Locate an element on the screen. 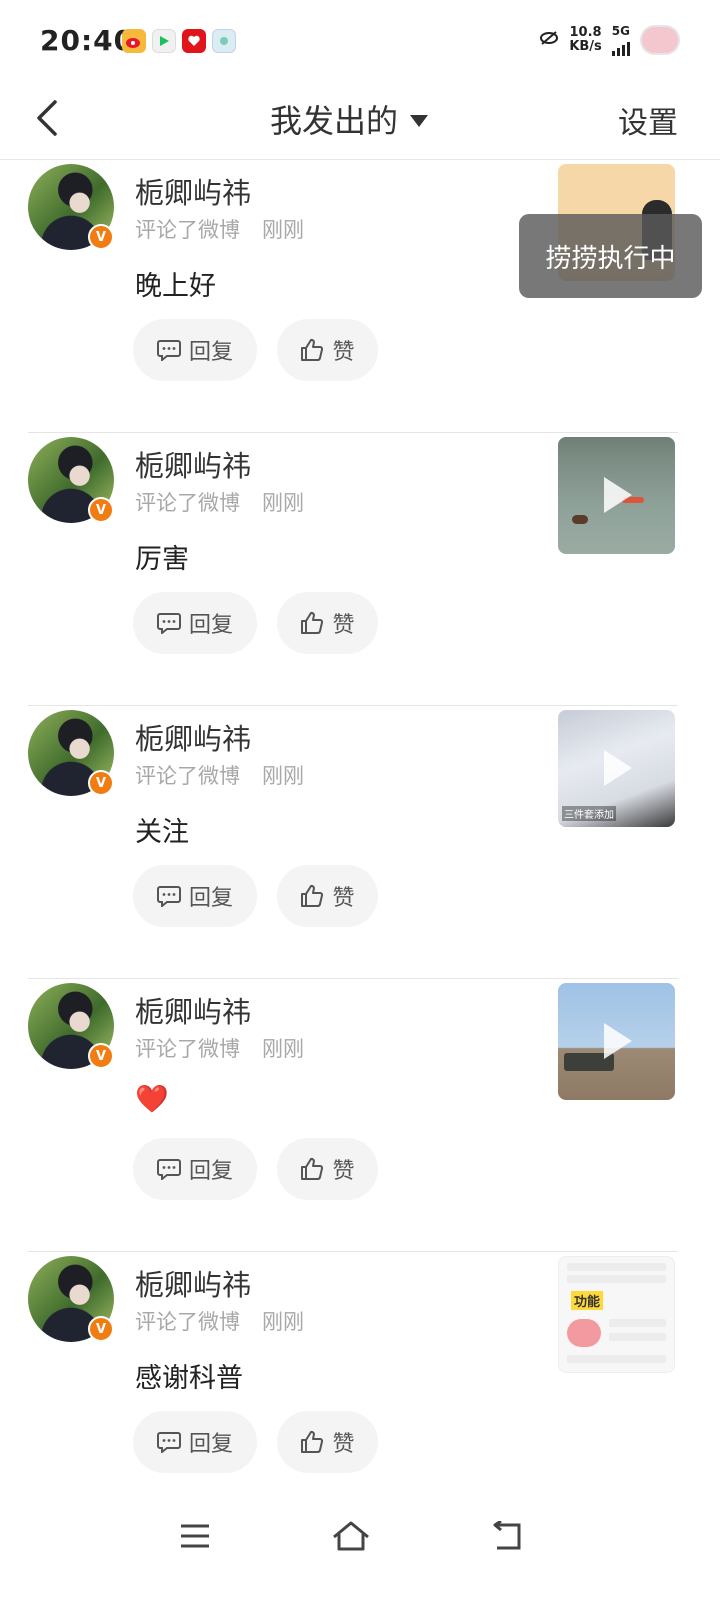 The image size is (720, 1608). chevron-left-icon is located at coordinates (47, 118).